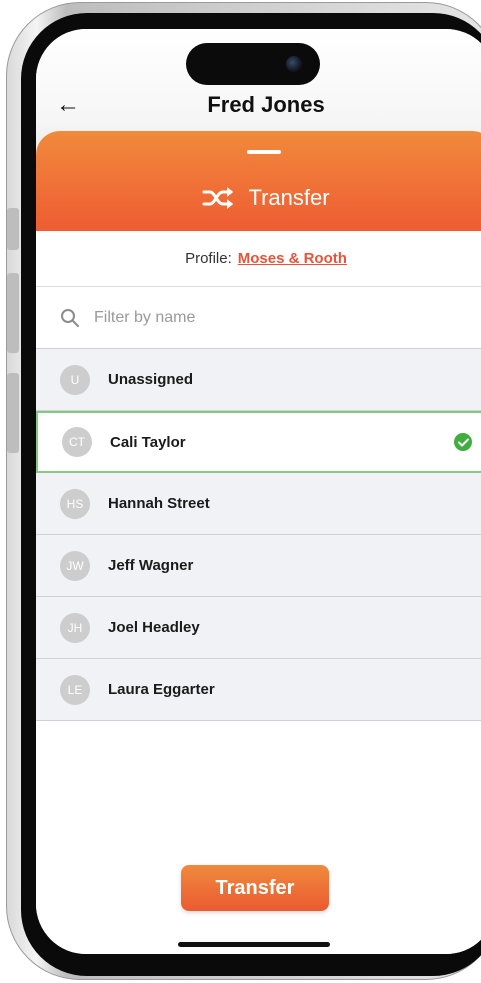  What do you see at coordinates (253, 64) in the screenshot?
I see `dynamic-island` at bounding box center [253, 64].